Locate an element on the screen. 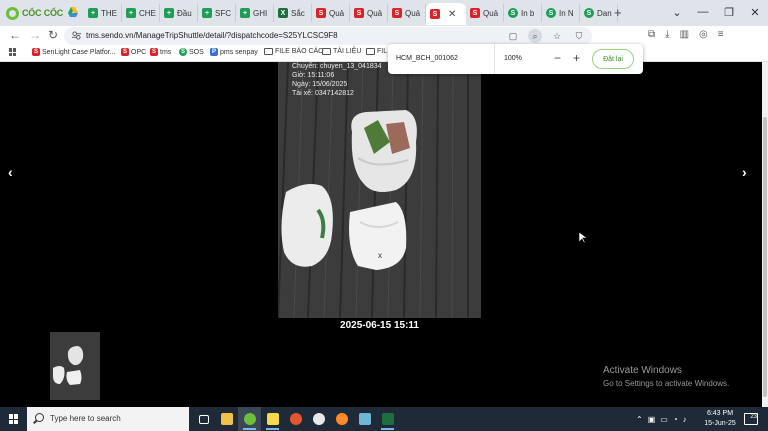  tab-label: Đầu is located at coordinates (184, 13).